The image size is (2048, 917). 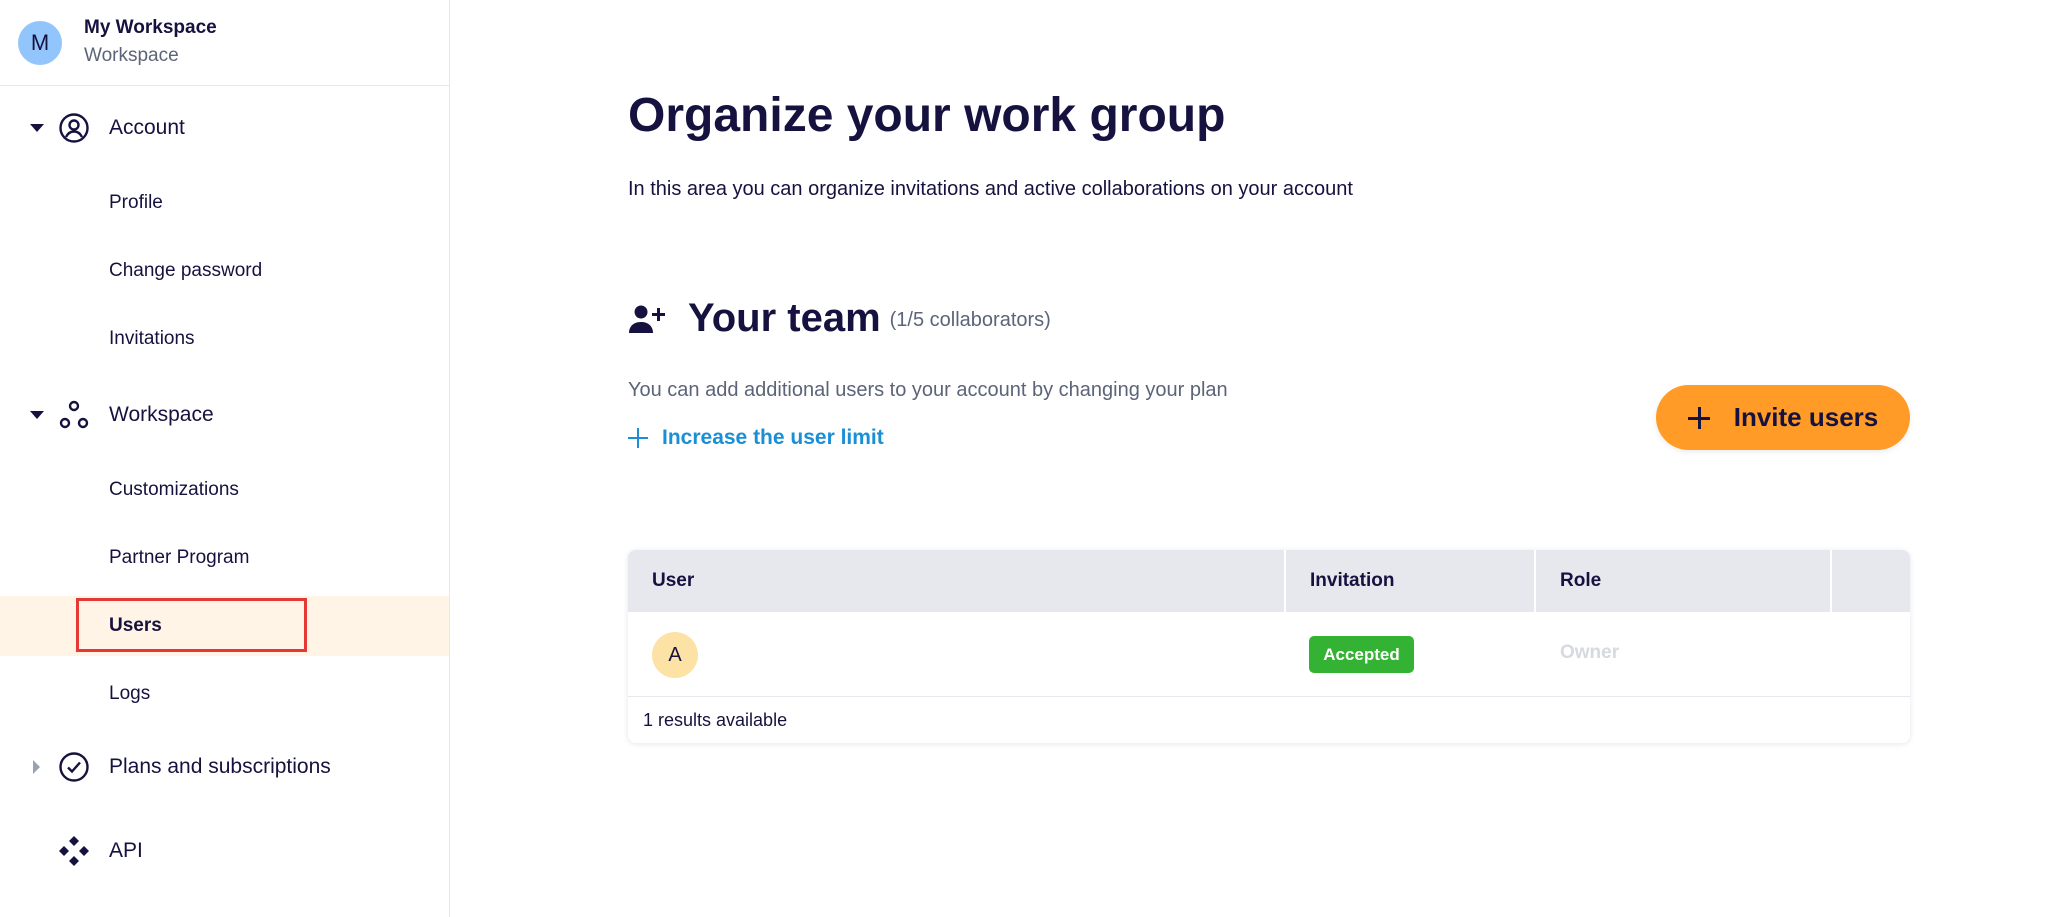 I want to click on workspace-info: My Workspace Workspace, so click(x=150, y=43).